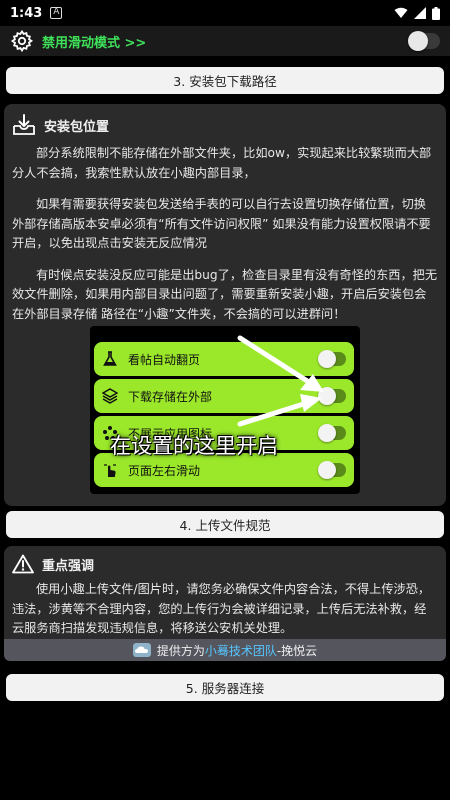 The width and height of the screenshot is (450, 800). Describe the element at coordinates (94, 41) in the screenshot. I see `slide-mode-label: 禁用滑动模式 >>` at that location.